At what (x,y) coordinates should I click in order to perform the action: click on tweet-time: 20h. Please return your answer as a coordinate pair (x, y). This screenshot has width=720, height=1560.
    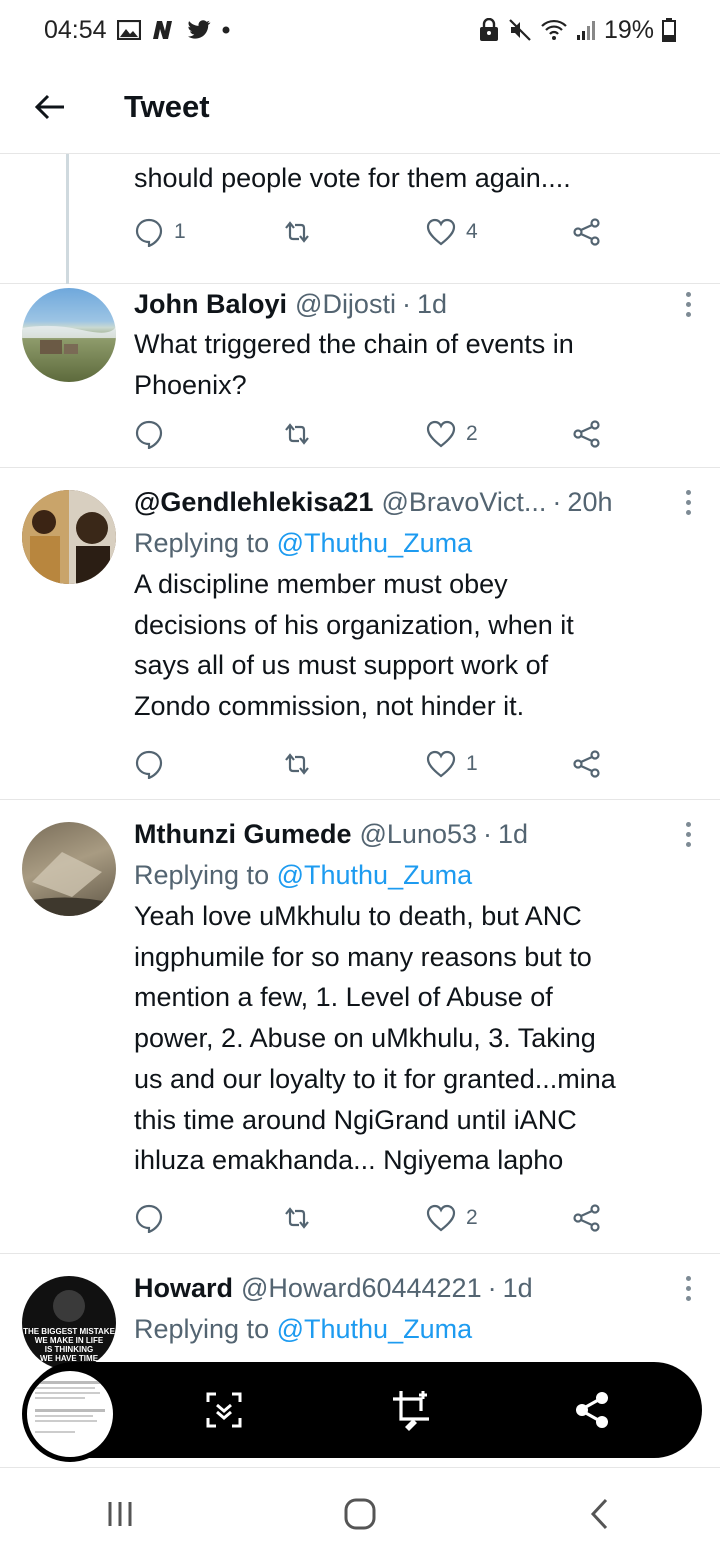
    Looking at the image, I should click on (590, 502).